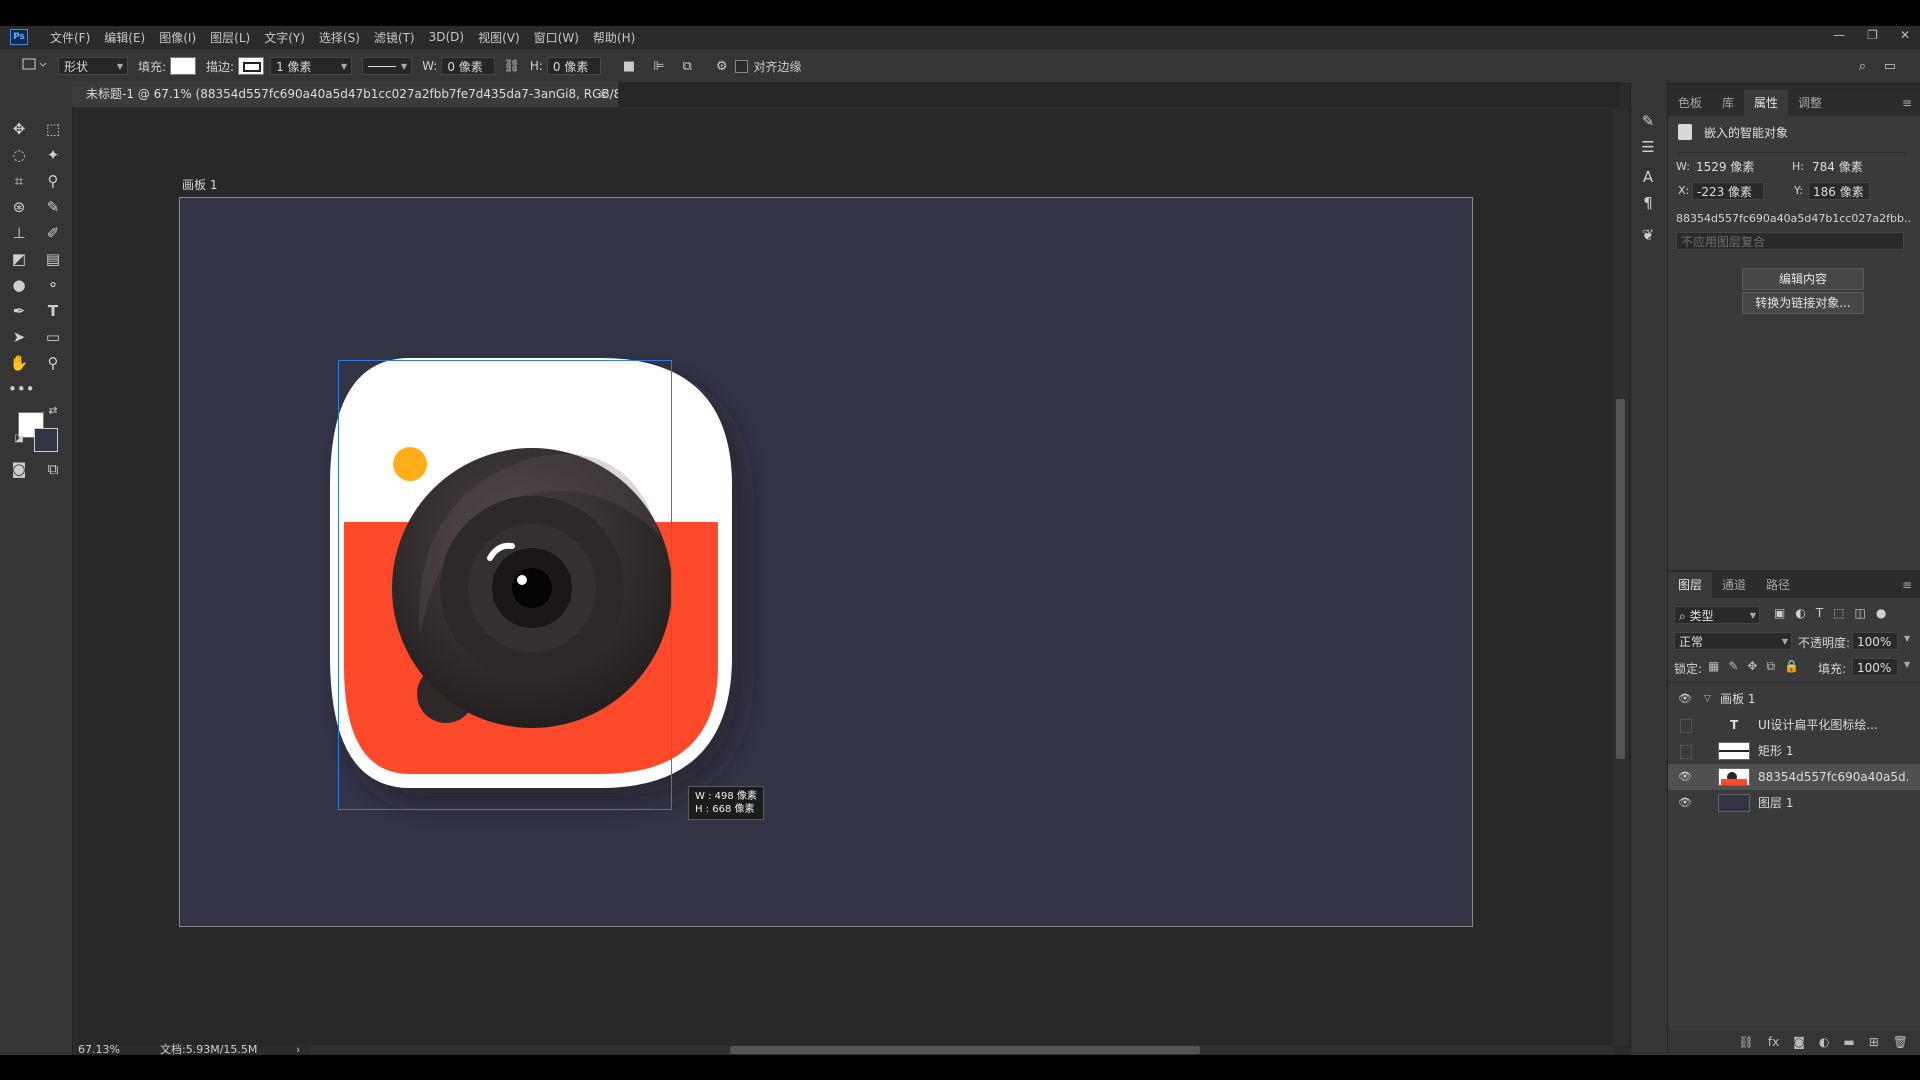 The image size is (1920, 1080). I want to click on default-colors-icon: ◪, so click(19, 439).